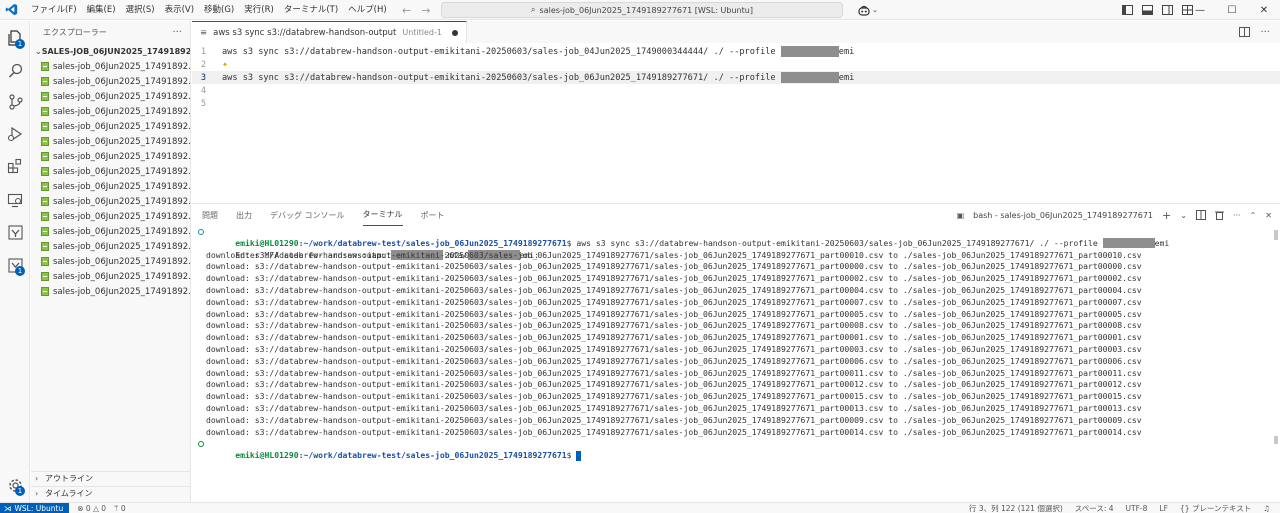 The image size is (1280, 513). What do you see at coordinates (305, 32) in the screenshot?
I see `tab-title: aws s3 sync s3://databrew-handson-output` at bounding box center [305, 32].